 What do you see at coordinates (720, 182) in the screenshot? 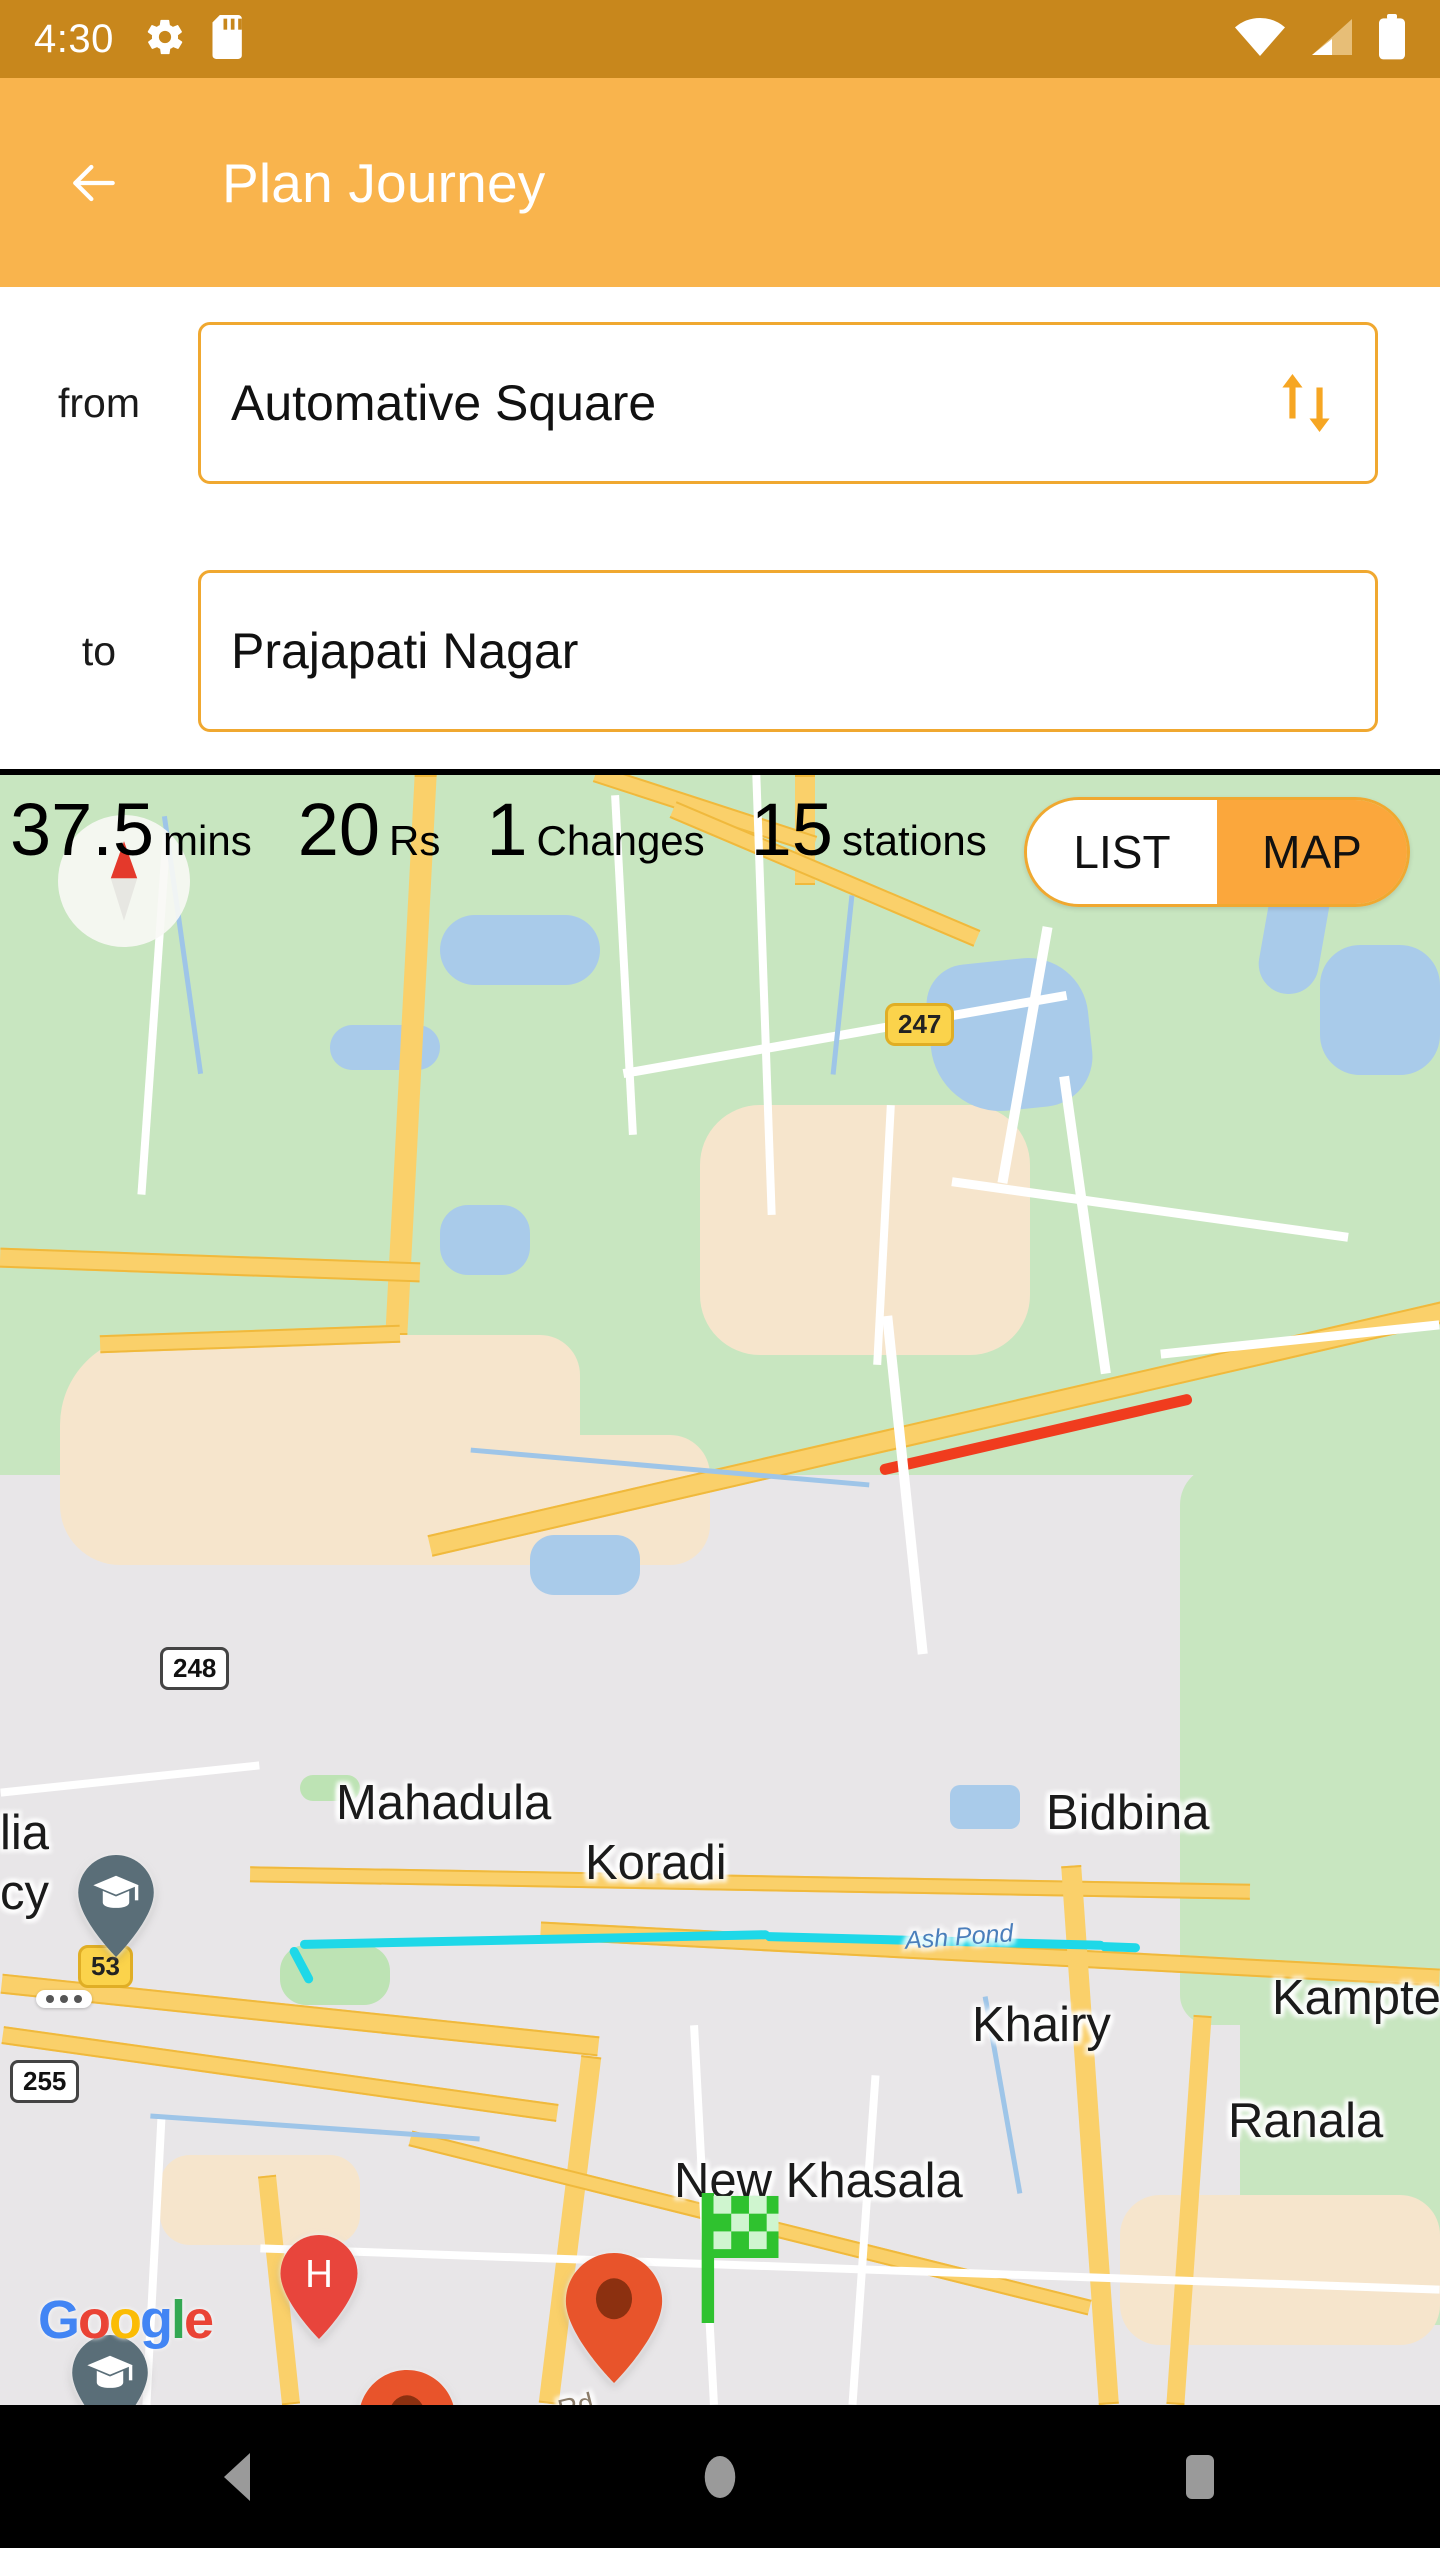
I see `app-bar: Plan Journey` at bounding box center [720, 182].